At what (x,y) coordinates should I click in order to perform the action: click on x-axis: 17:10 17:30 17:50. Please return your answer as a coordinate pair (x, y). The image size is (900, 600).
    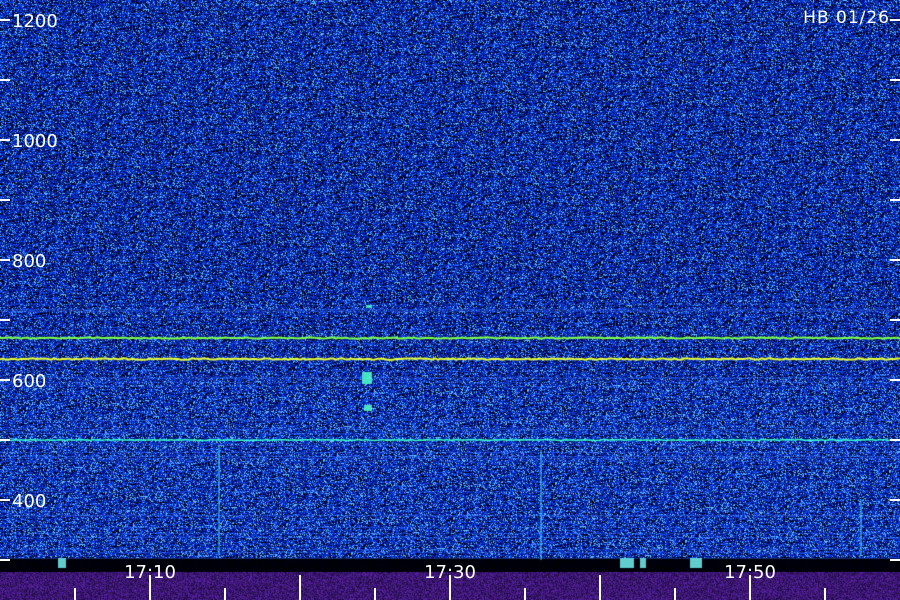
    Looking at the image, I should click on (450, 581).